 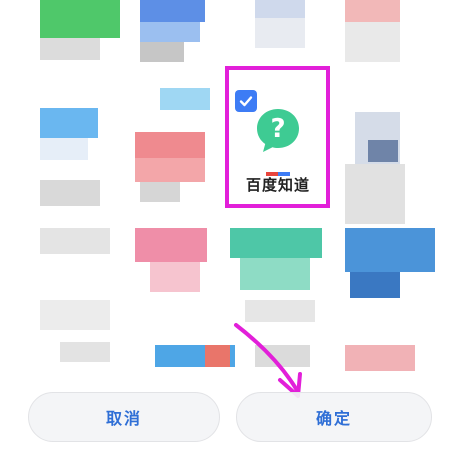 I want to click on app-brand-bar, so click(x=278, y=168).